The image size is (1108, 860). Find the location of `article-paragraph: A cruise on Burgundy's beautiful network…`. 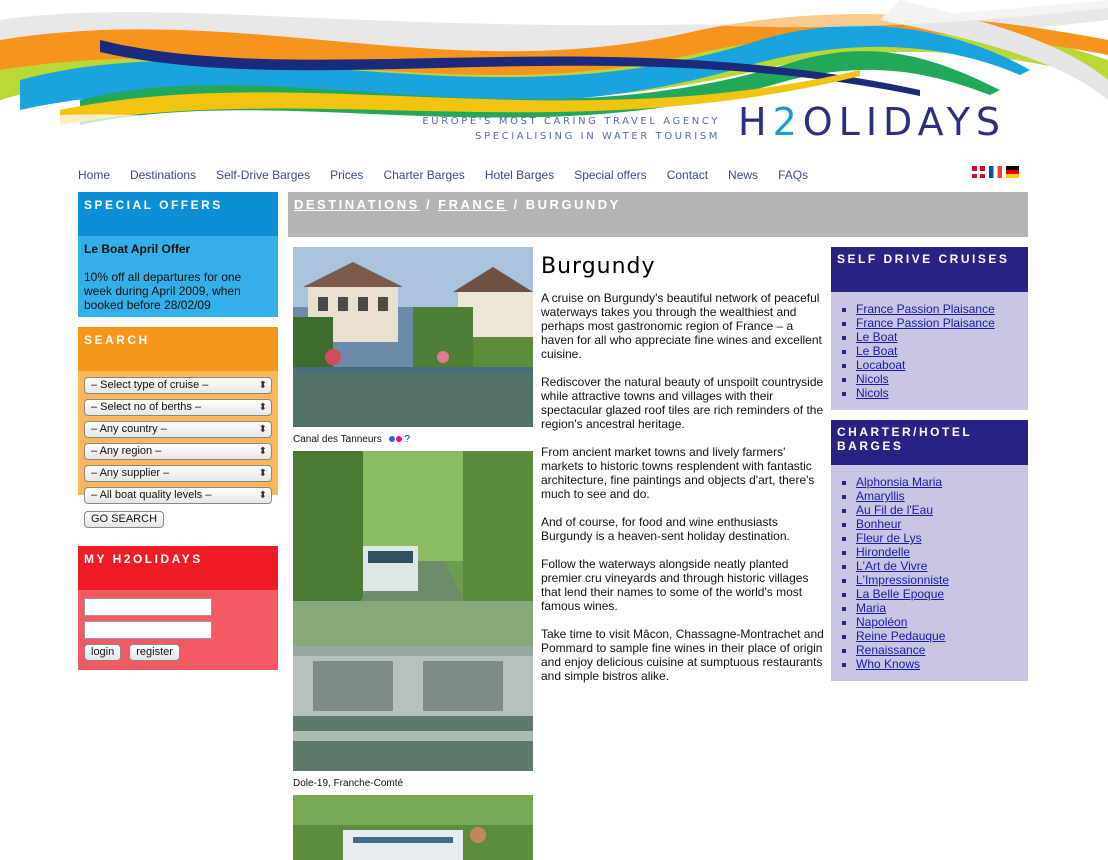

article-paragraph: A cruise on Burgundy's beautiful network… is located at coordinates (681, 326).